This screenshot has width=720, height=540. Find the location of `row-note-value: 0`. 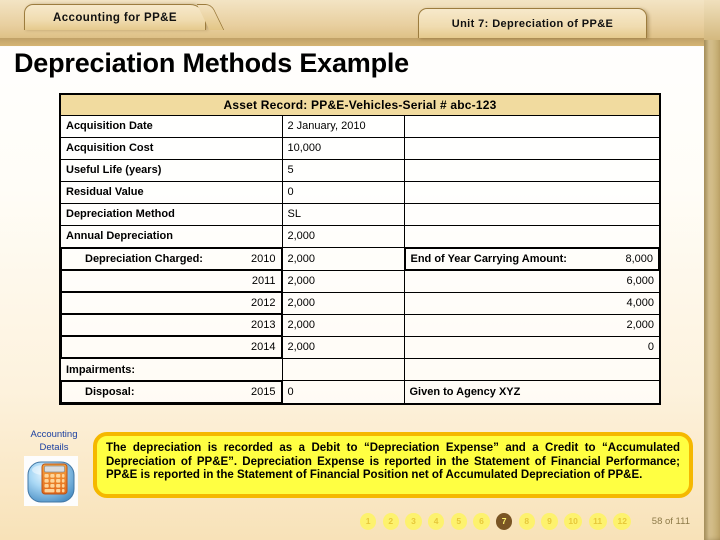

row-note-value: 0 is located at coordinates (532, 347).